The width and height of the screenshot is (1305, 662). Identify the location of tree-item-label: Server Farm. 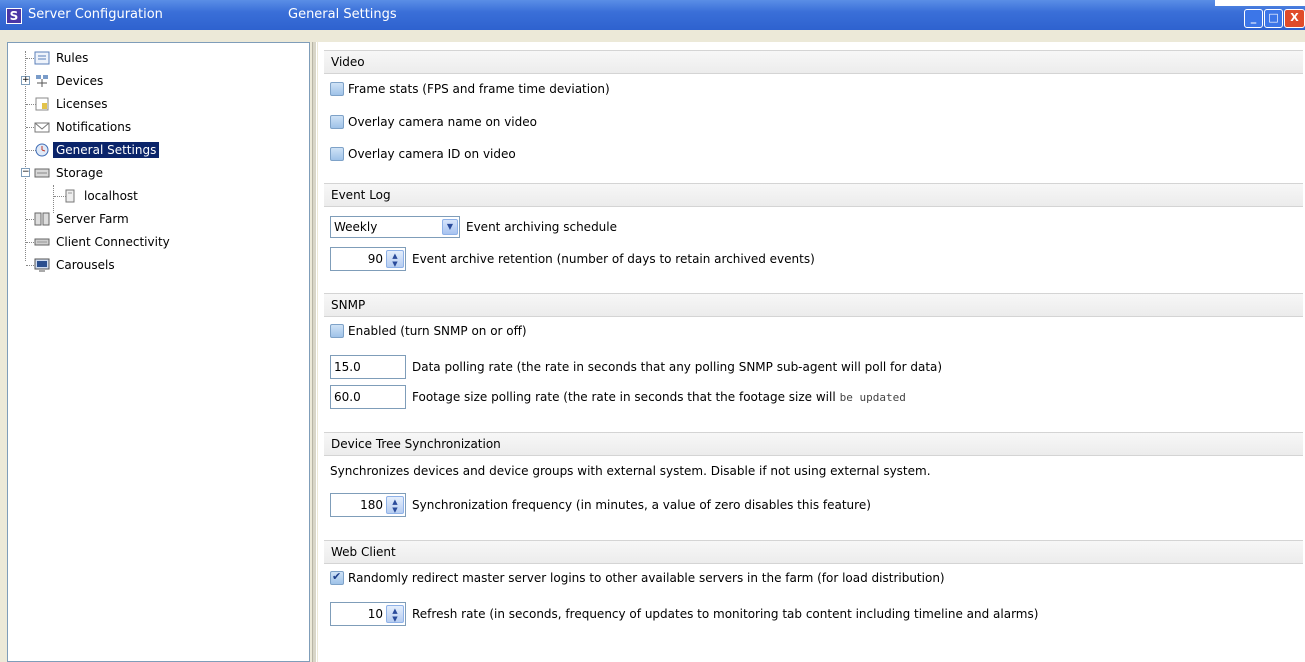
(92, 219).